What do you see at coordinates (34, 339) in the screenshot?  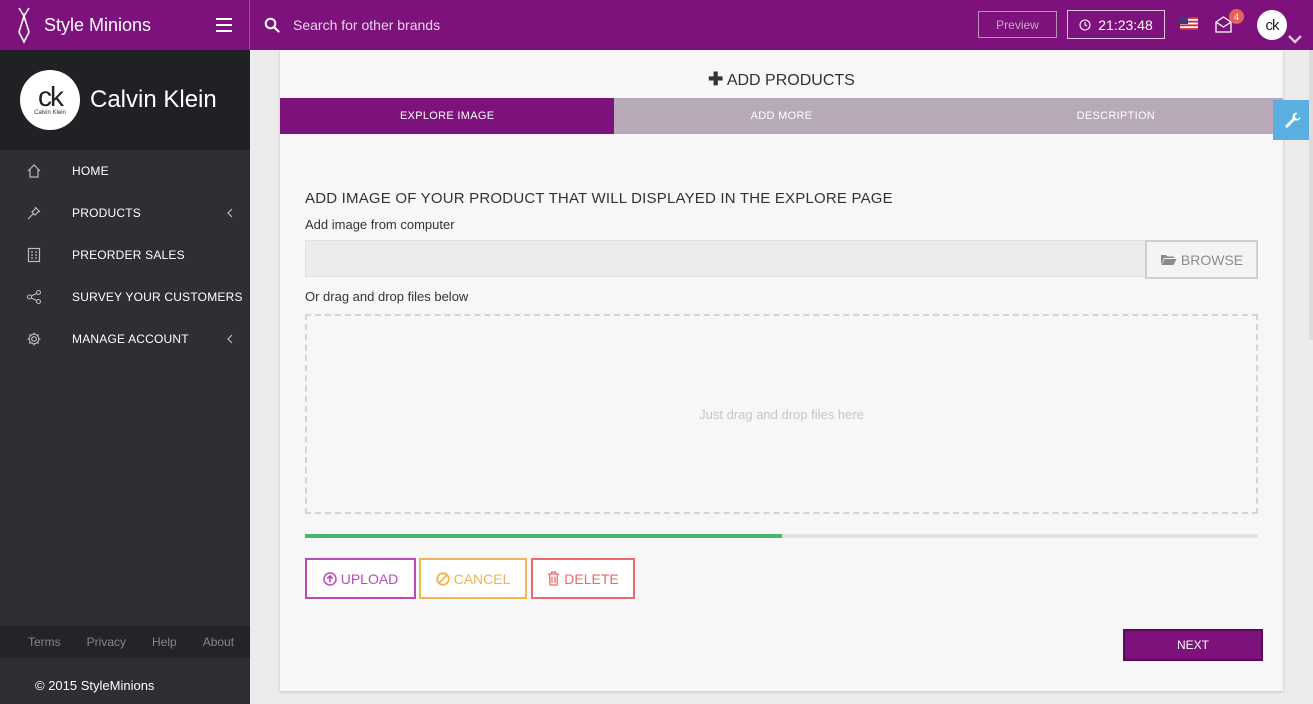 I see `gear-icon` at bounding box center [34, 339].